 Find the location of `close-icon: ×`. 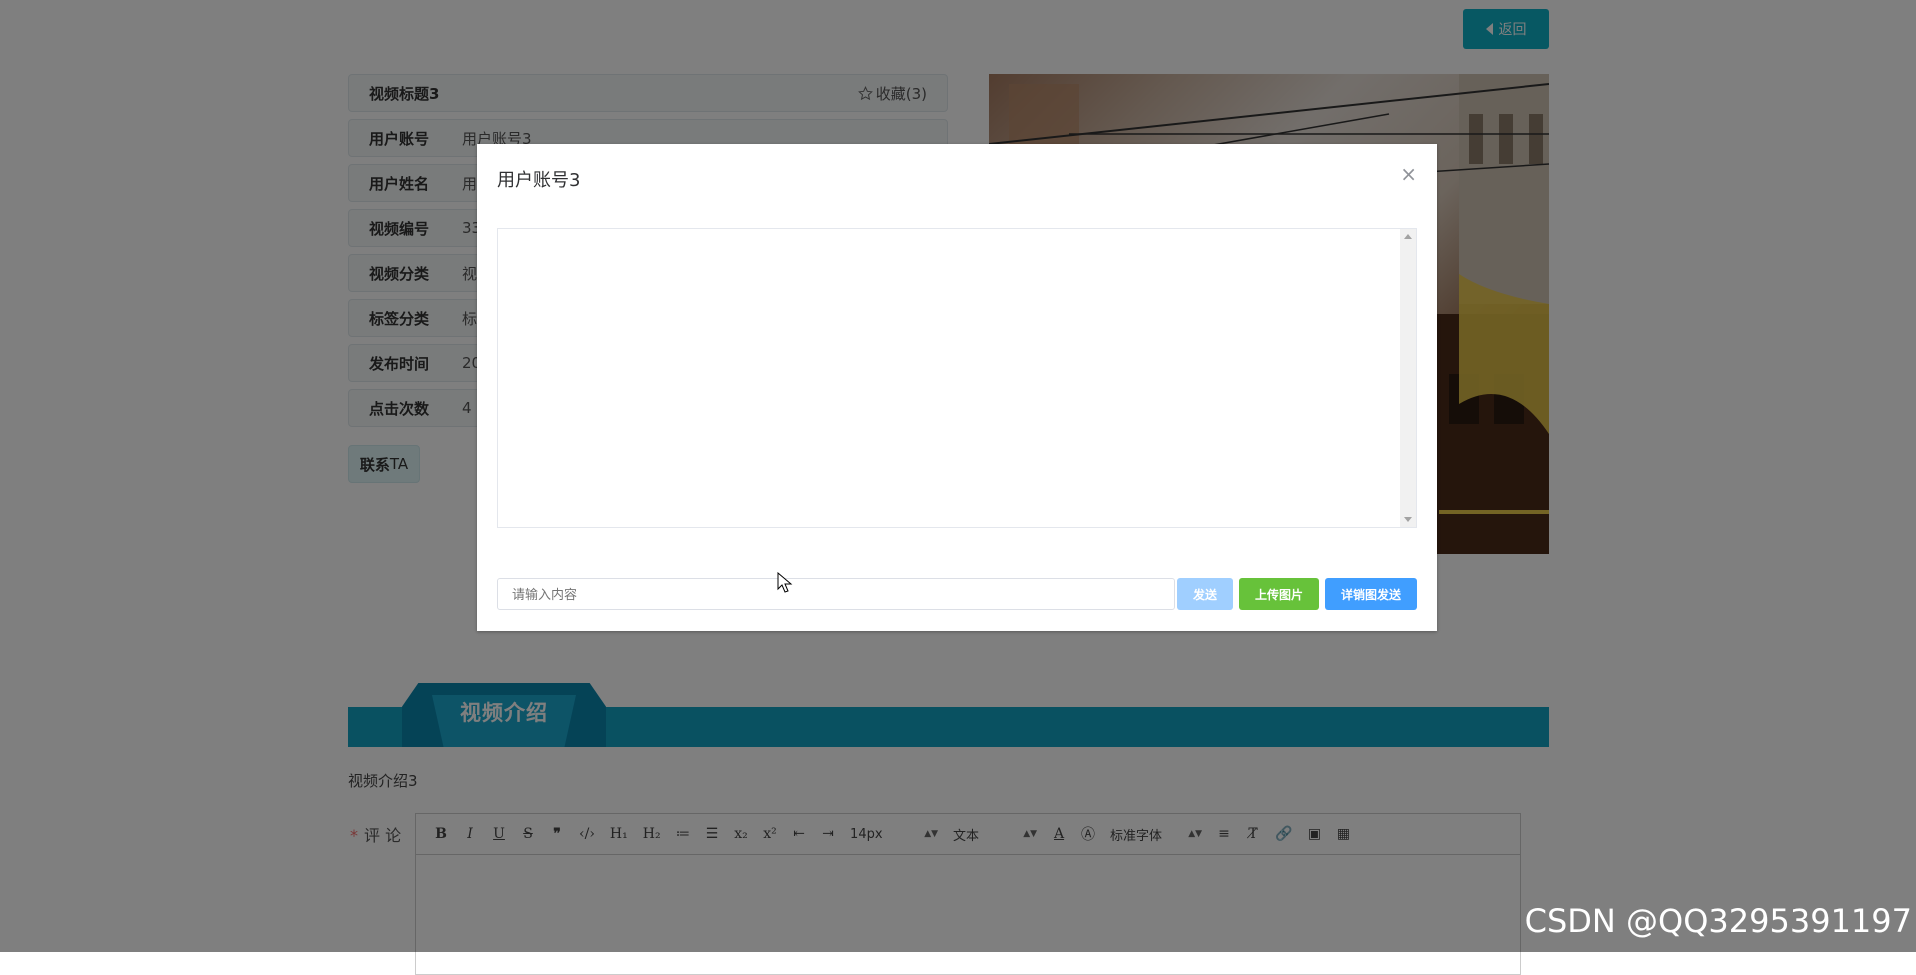

close-icon: × is located at coordinates (1408, 174).